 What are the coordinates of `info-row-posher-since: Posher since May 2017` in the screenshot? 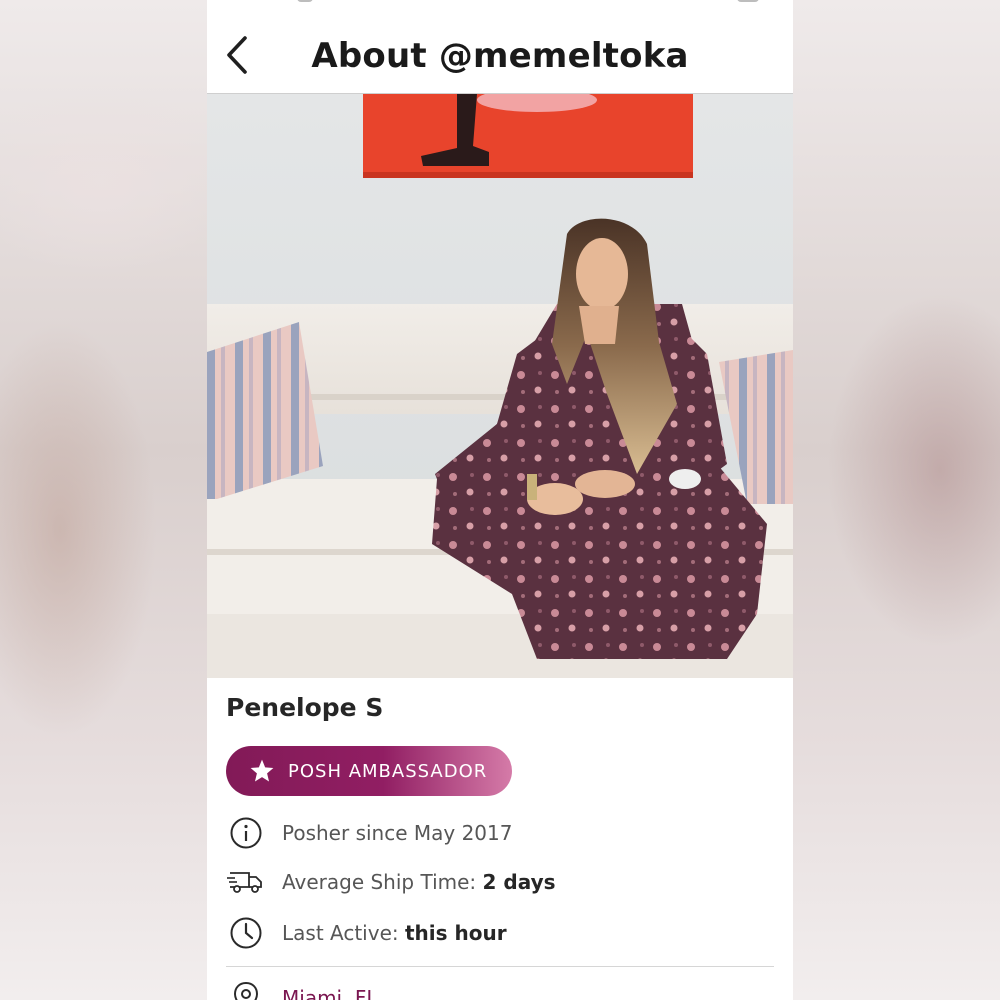 It's located at (369, 833).